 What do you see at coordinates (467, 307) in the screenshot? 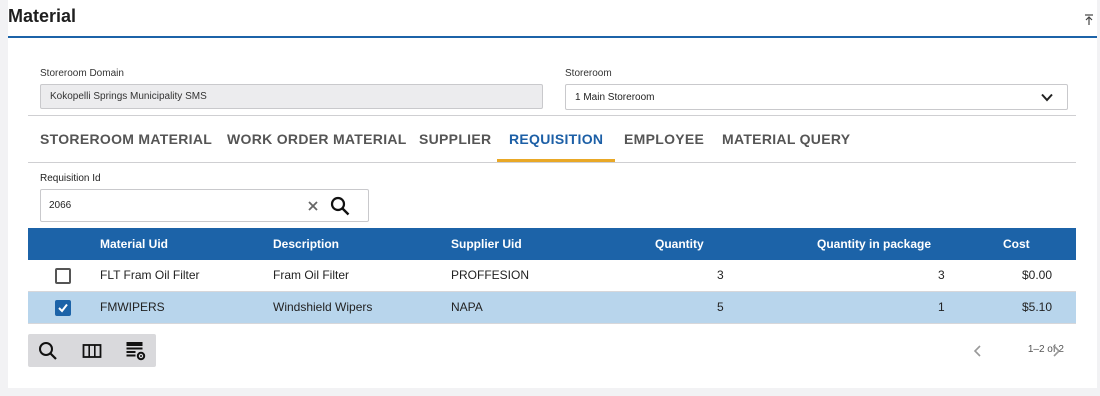
I see `cell-supplier-uid: NAPA` at bounding box center [467, 307].